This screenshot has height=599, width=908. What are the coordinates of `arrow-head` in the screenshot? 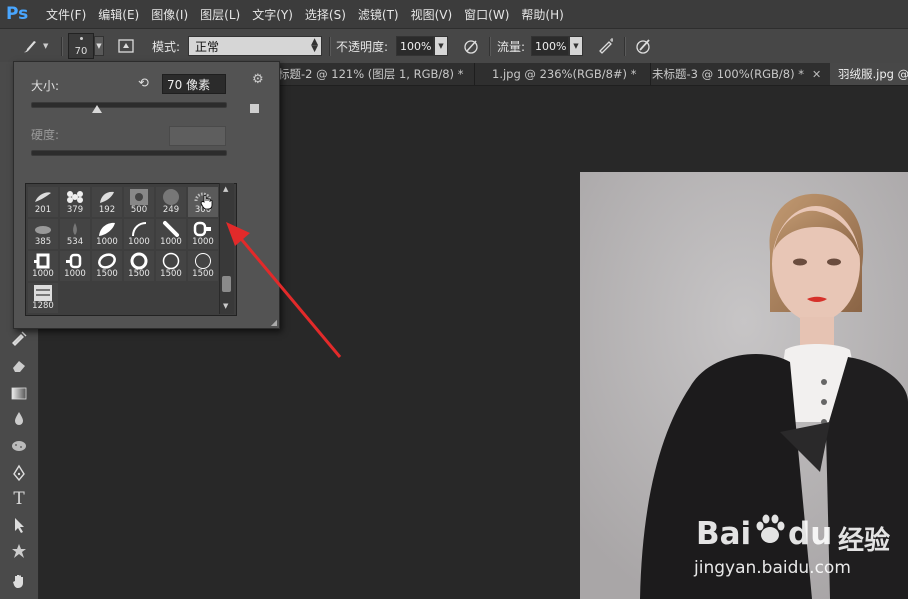 It's located at (238, 234).